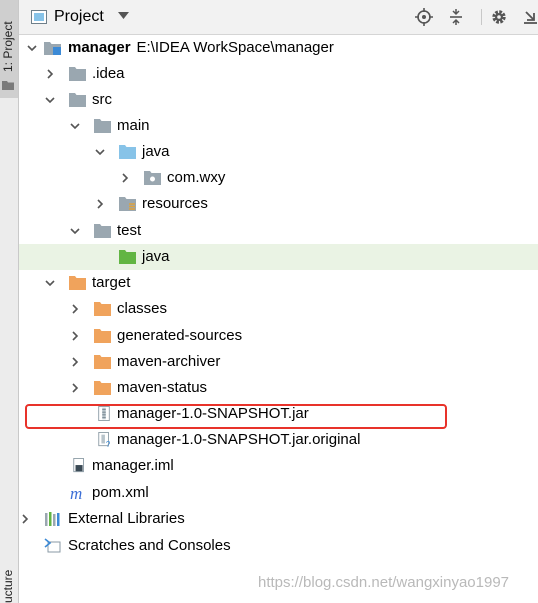 The width and height of the screenshot is (538, 603). Describe the element at coordinates (9, 301) in the screenshot. I see `tool-window-stripe: 1: Project ucture` at that location.